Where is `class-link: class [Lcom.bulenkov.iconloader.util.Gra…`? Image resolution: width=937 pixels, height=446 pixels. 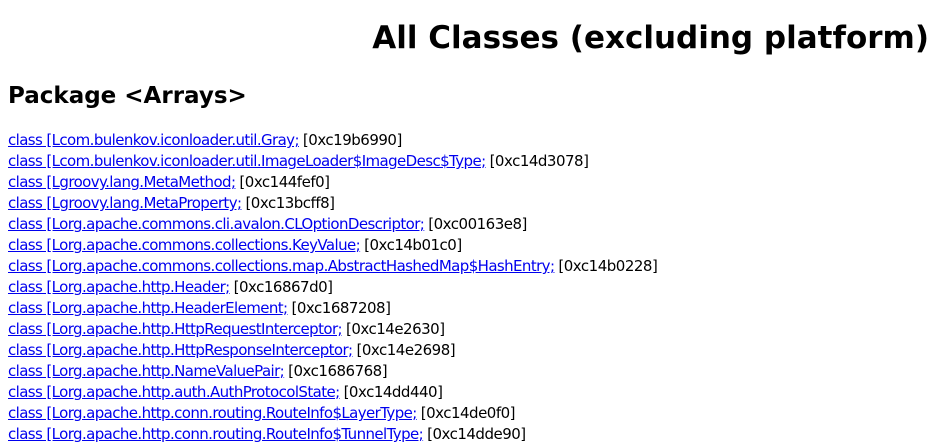 class-link: class [Lcom.bulenkov.iconloader.util.Gra… is located at coordinates (154, 140).